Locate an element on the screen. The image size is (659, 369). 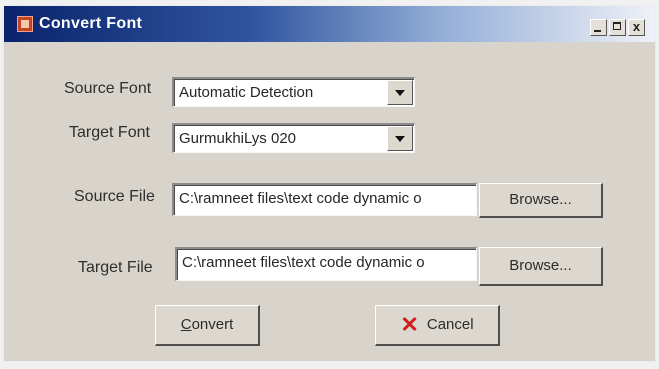
cancel-button: ✕ Cancel is located at coordinates (437, 325).